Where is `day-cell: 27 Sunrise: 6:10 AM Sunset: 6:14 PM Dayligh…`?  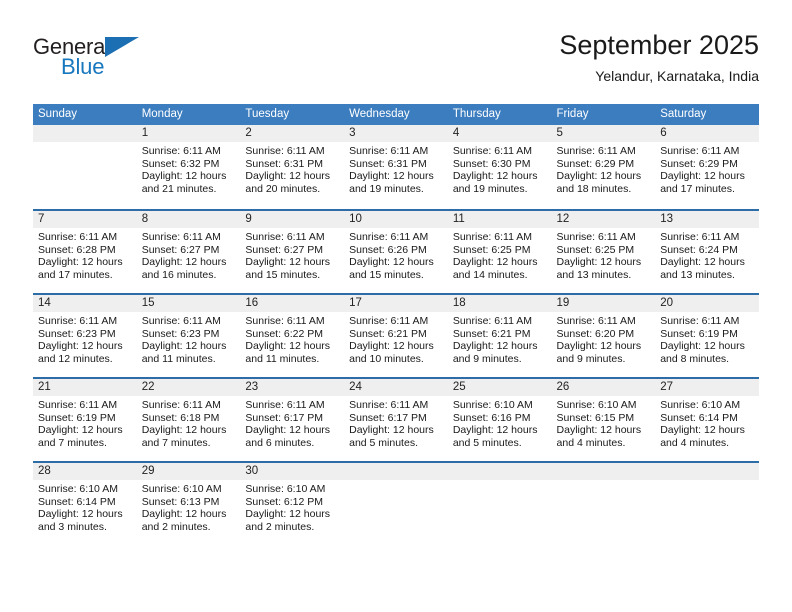
day-cell: 27 Sunrise: 6:10 AM Sunset: 6:14 PM Dayligh… is located at coordinates (707, 419).